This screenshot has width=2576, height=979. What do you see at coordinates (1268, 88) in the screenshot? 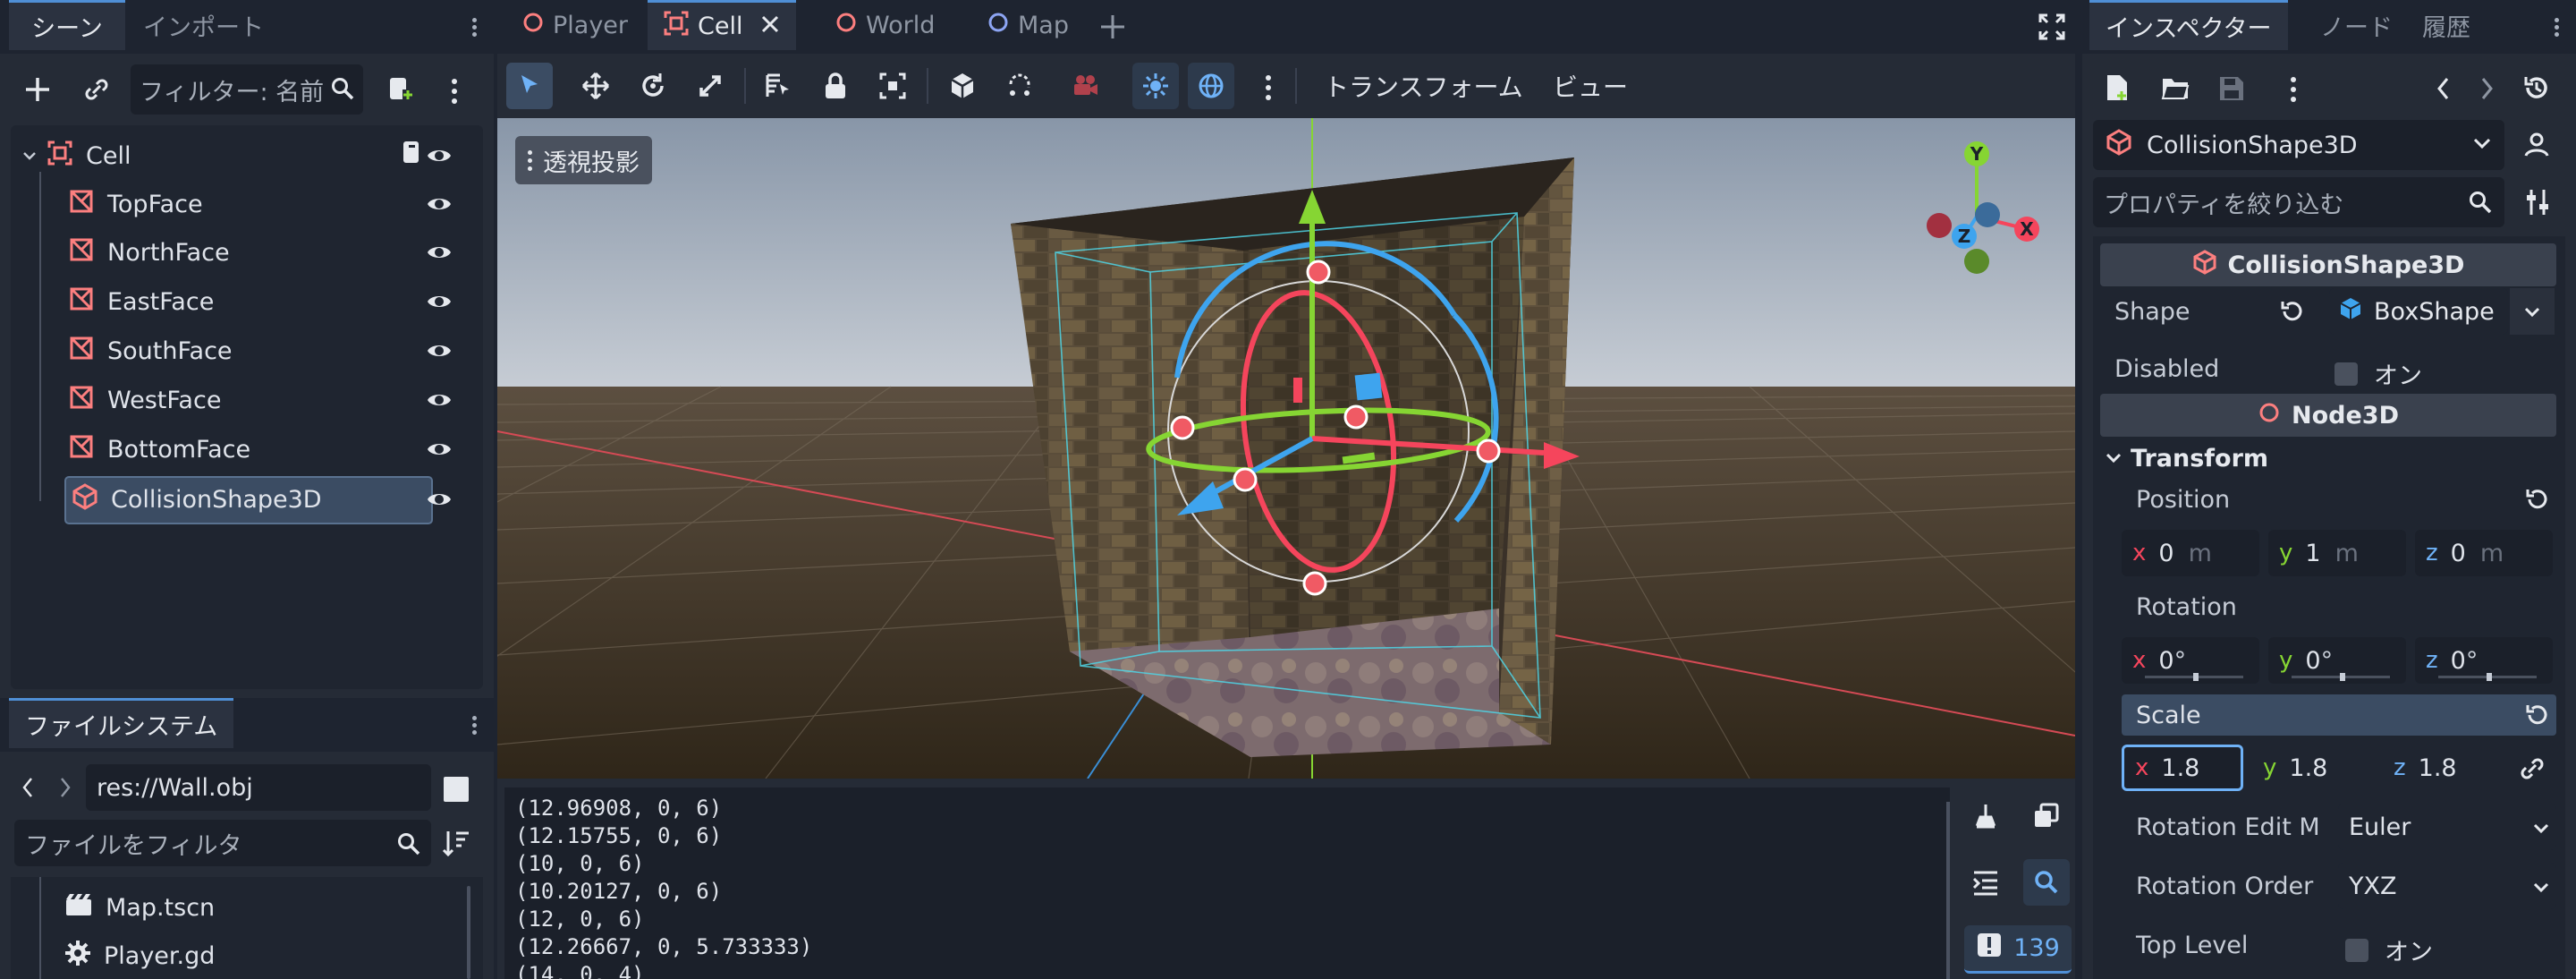
I see `toolbar-more-icon` at bounding box center [1268, 88].